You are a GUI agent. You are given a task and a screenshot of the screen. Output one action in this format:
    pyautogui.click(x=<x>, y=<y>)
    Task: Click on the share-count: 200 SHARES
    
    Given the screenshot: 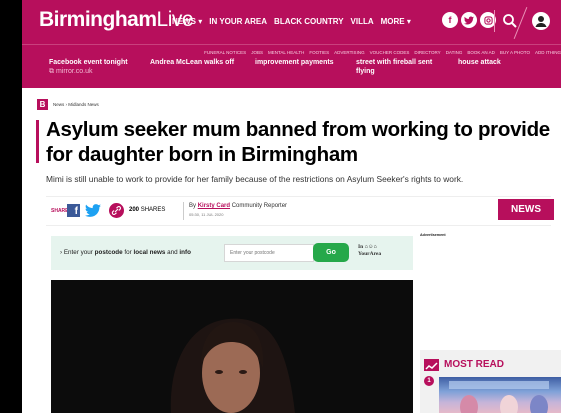 What is the action you would take?
    pyautogui.click(x=147, y=210)
    